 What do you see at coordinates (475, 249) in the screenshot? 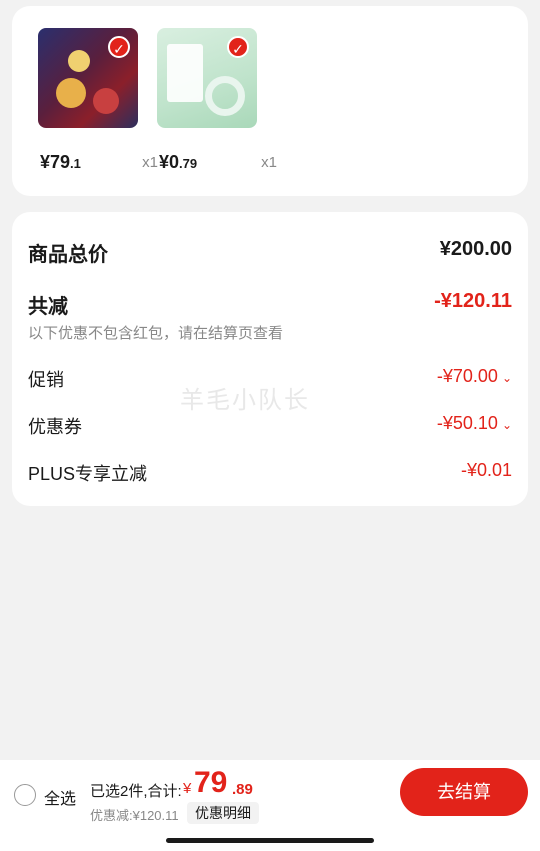
I see `total-value: ¥200.00` at bounding box center [475, 249].